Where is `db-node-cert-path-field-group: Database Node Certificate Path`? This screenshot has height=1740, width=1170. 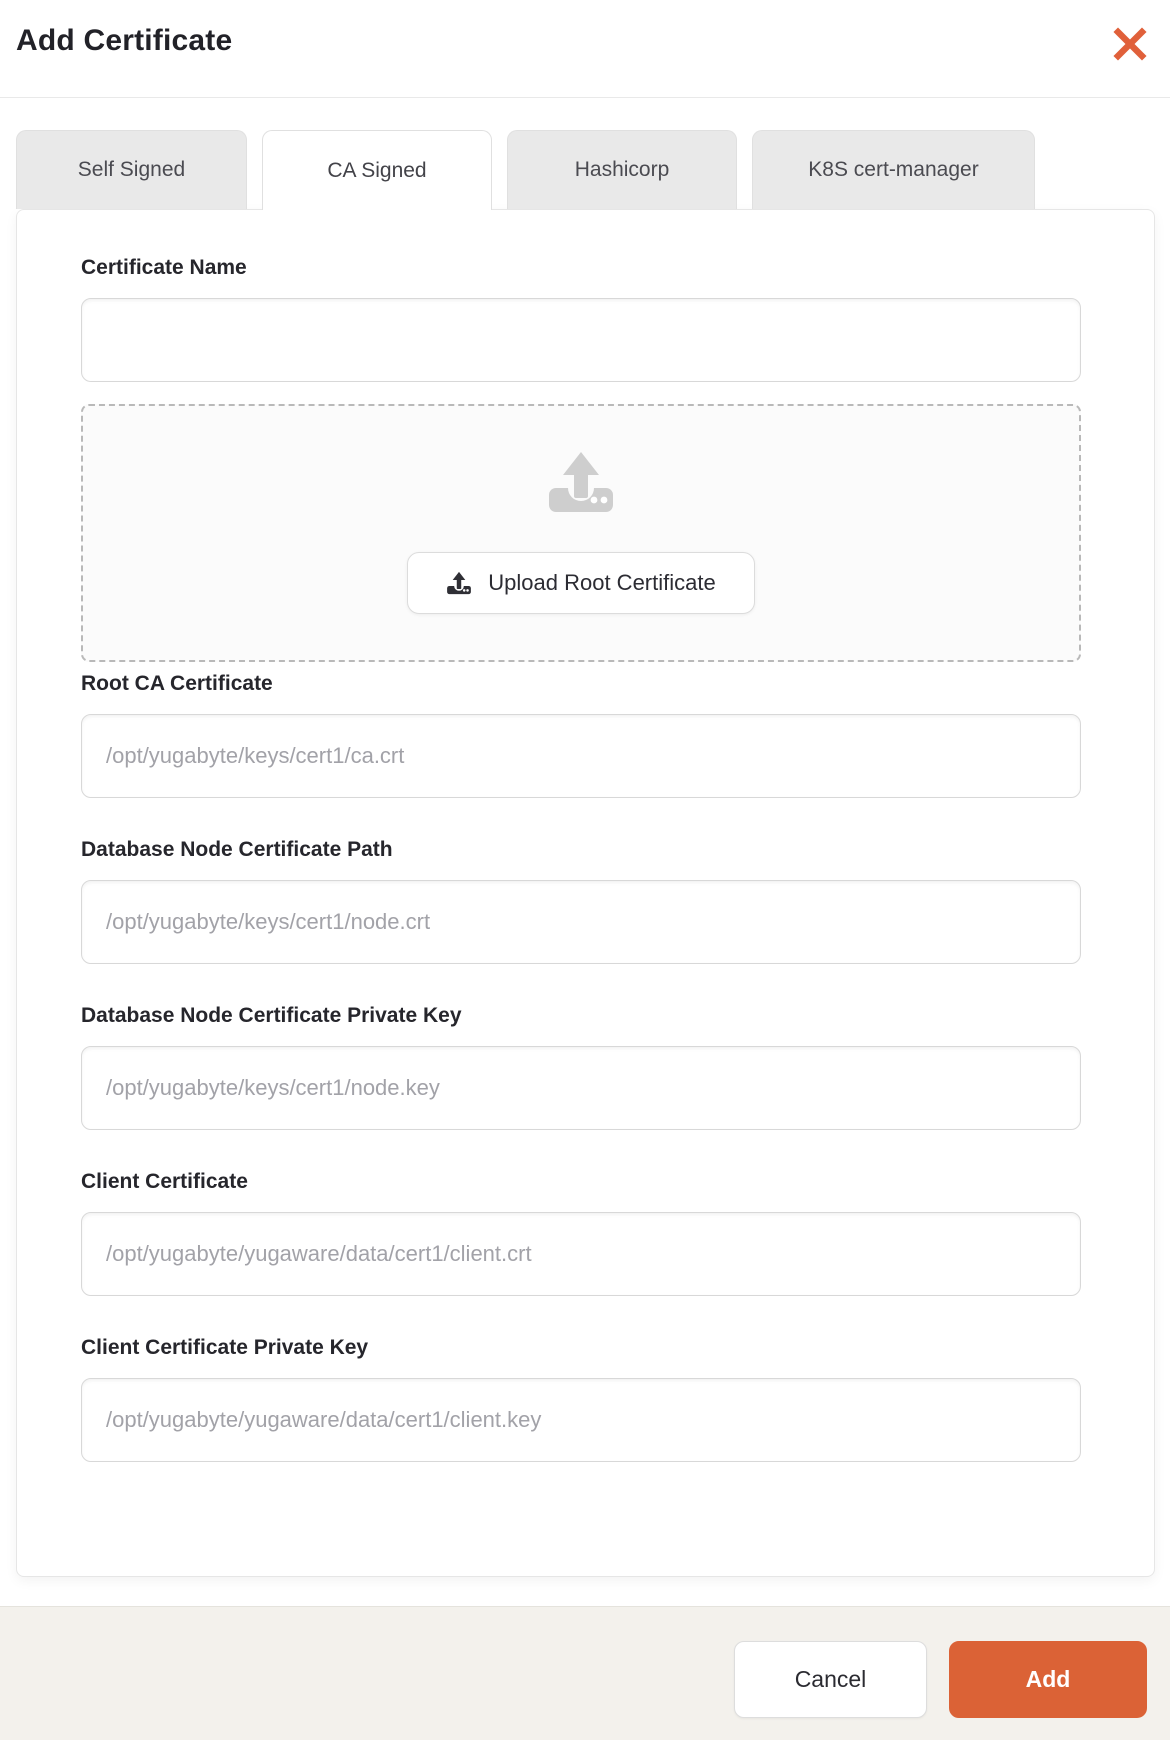 db-node-cert-path-field-group: Database Node Certificate Path is located at coordinates (581, 901).